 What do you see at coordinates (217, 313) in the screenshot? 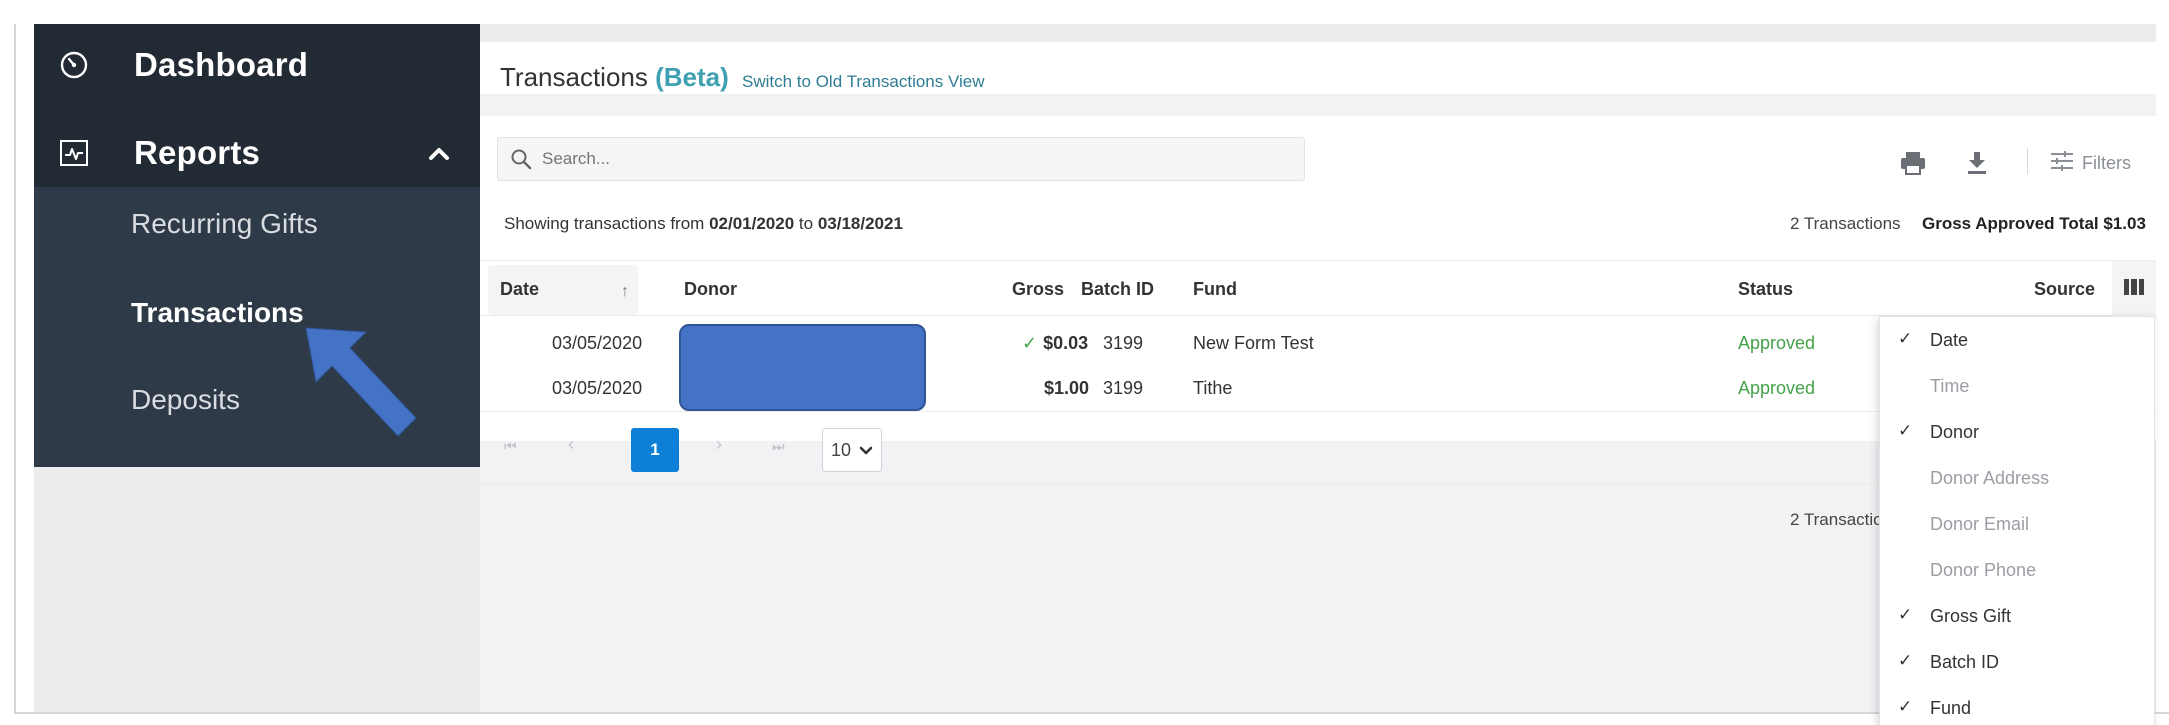
I see `sidebar-item-transactions: Transactions` at bounding box center [217, 313].